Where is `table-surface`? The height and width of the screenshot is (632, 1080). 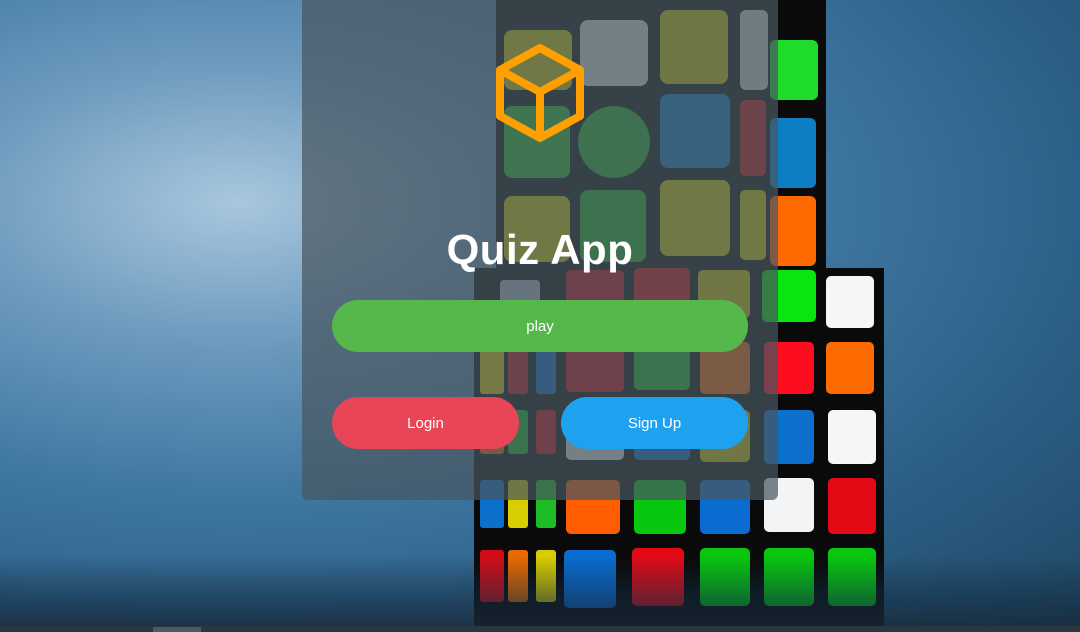 table-surface is located at coordinates (540, 591).